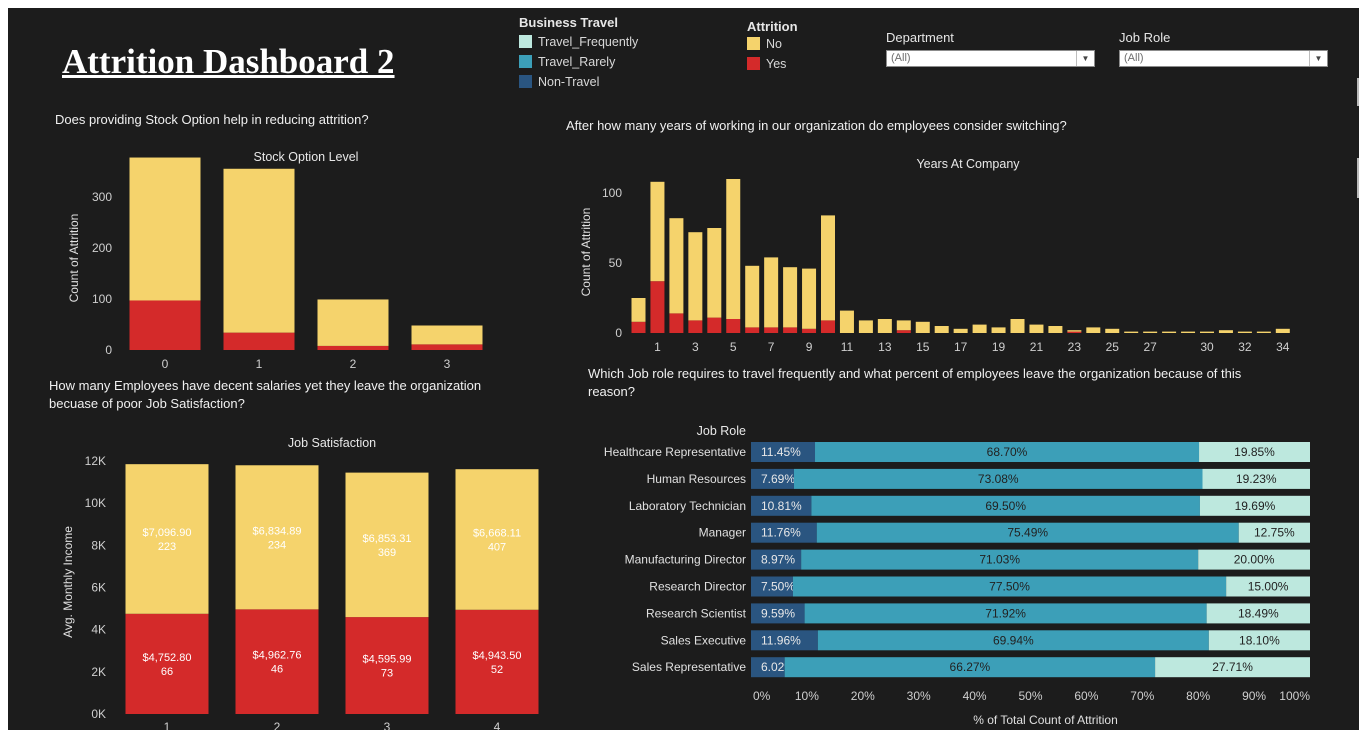 This screenshot has height=738, width=1367. Describe the element at coordinates (387, 553) in the screenshot. I see `data-label-count: 369` at that location.